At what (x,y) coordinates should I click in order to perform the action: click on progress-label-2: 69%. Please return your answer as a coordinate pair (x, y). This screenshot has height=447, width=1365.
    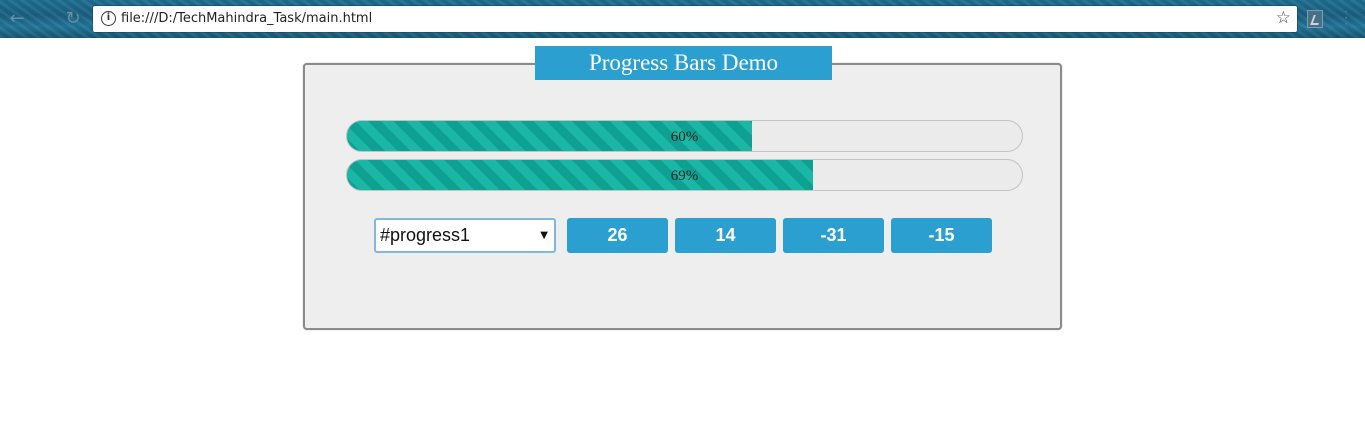
    Looking at the image, I should click on (684, 176).